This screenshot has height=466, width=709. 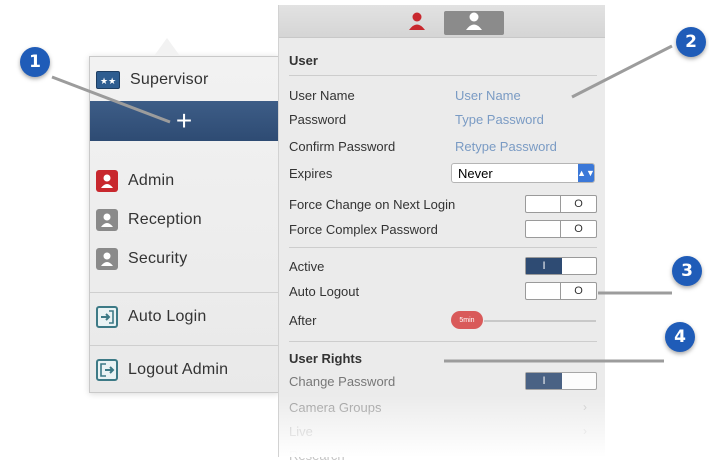 What do you see at coordinates (687, 271) in the screenshot?
I see `callout-3: 3` at bounding box center [687, 271].